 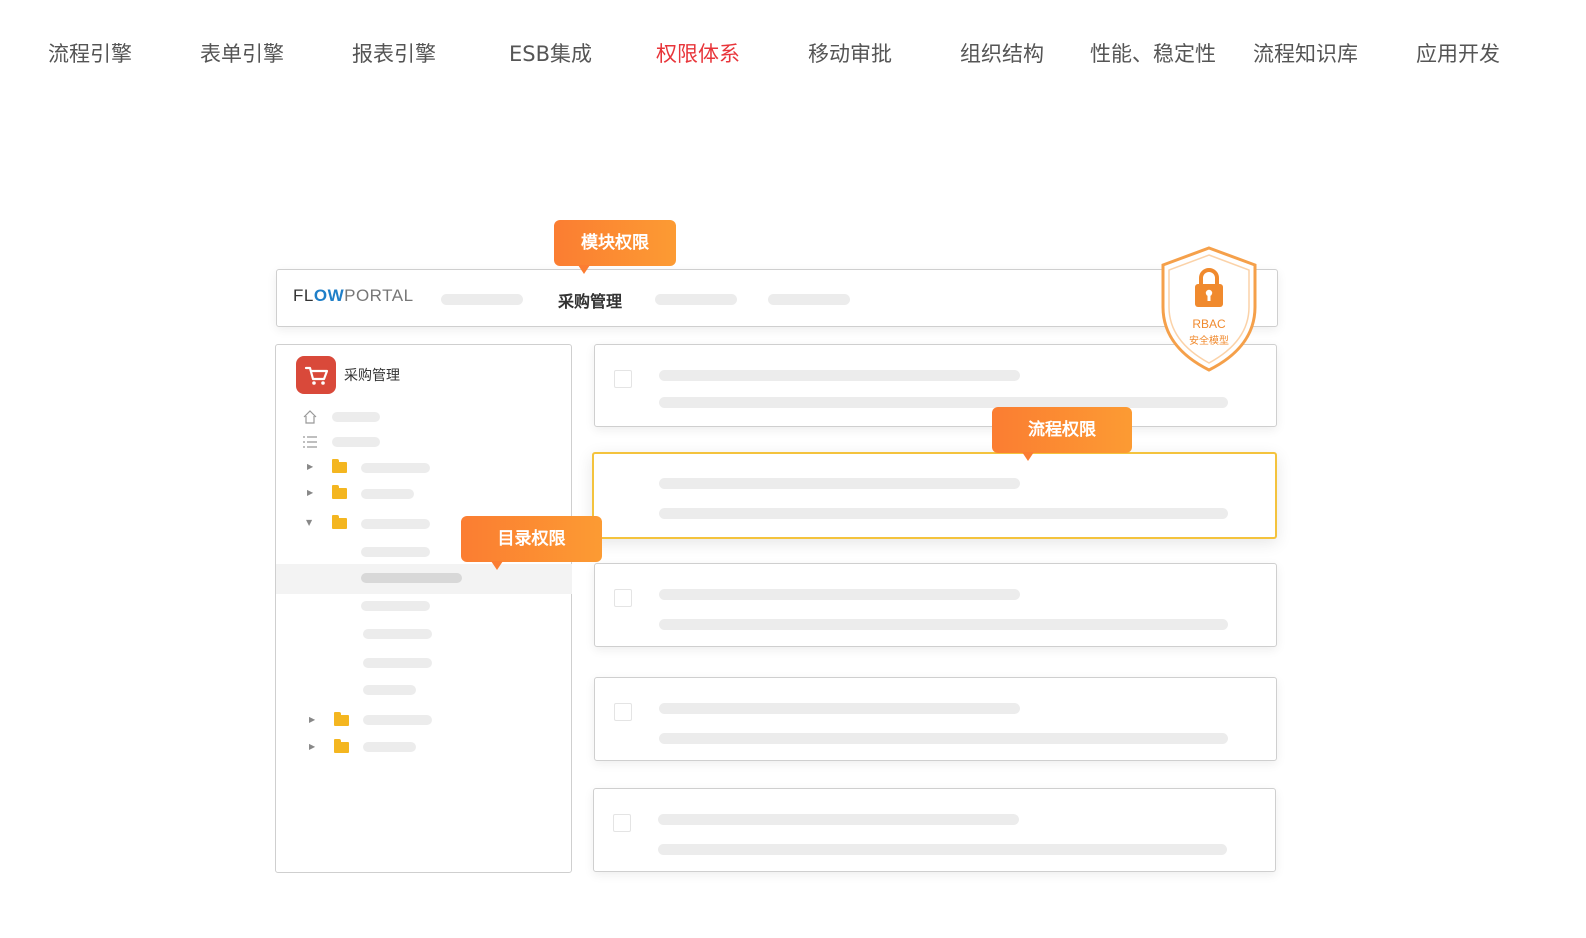 I want to click on module-permission-tag: 模块权限, so click(x=615, y=247).